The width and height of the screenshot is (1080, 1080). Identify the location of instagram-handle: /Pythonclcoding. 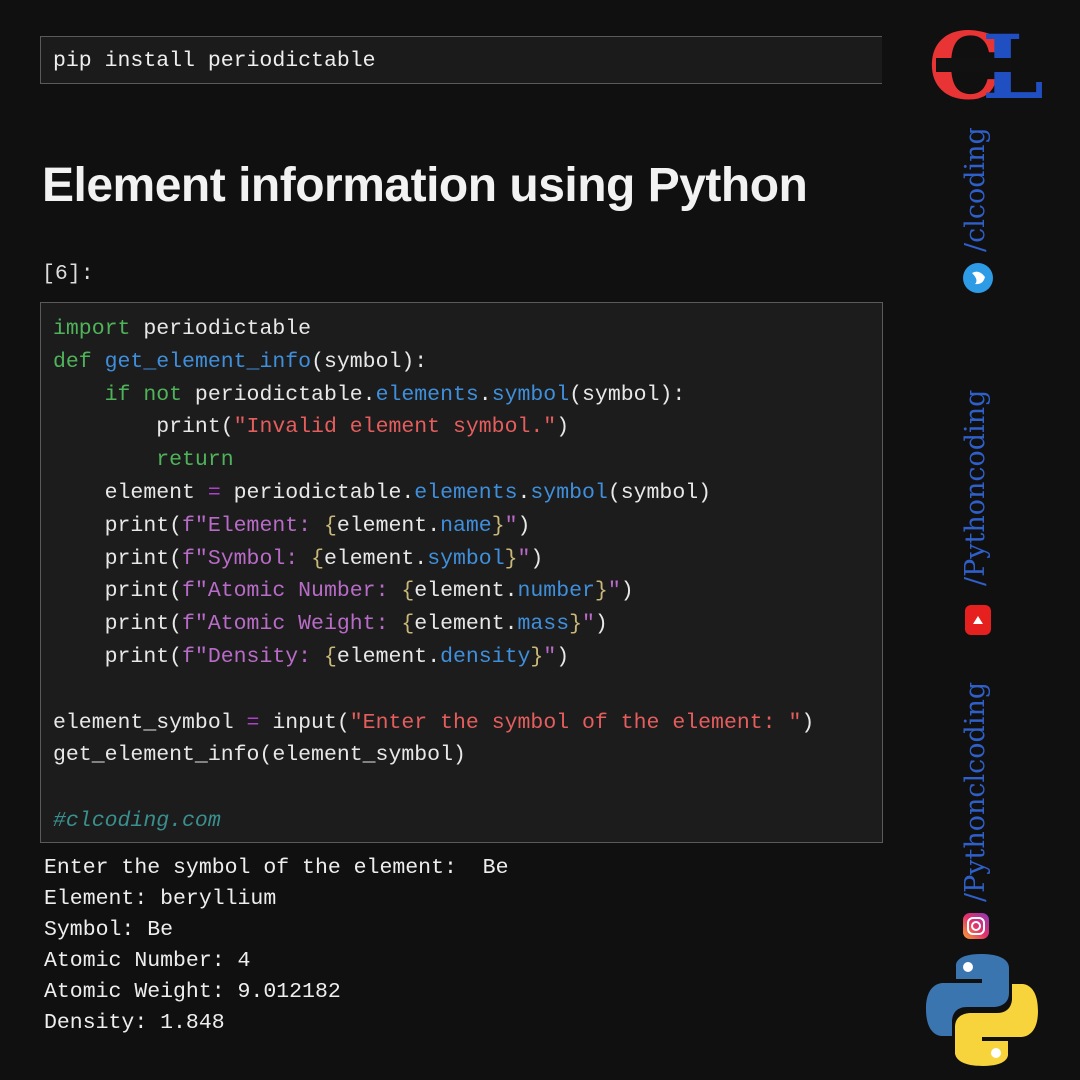
(975, 792).